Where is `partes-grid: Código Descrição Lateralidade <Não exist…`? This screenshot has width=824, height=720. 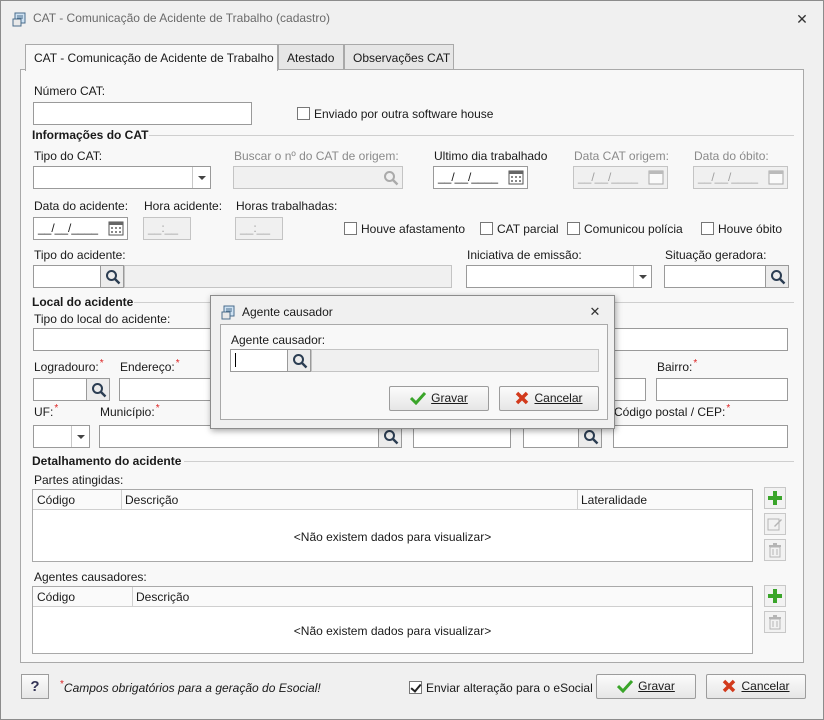 partes-grid: Código Descrição Lateralidade <Não exist… is located at coordinates (392, 525).